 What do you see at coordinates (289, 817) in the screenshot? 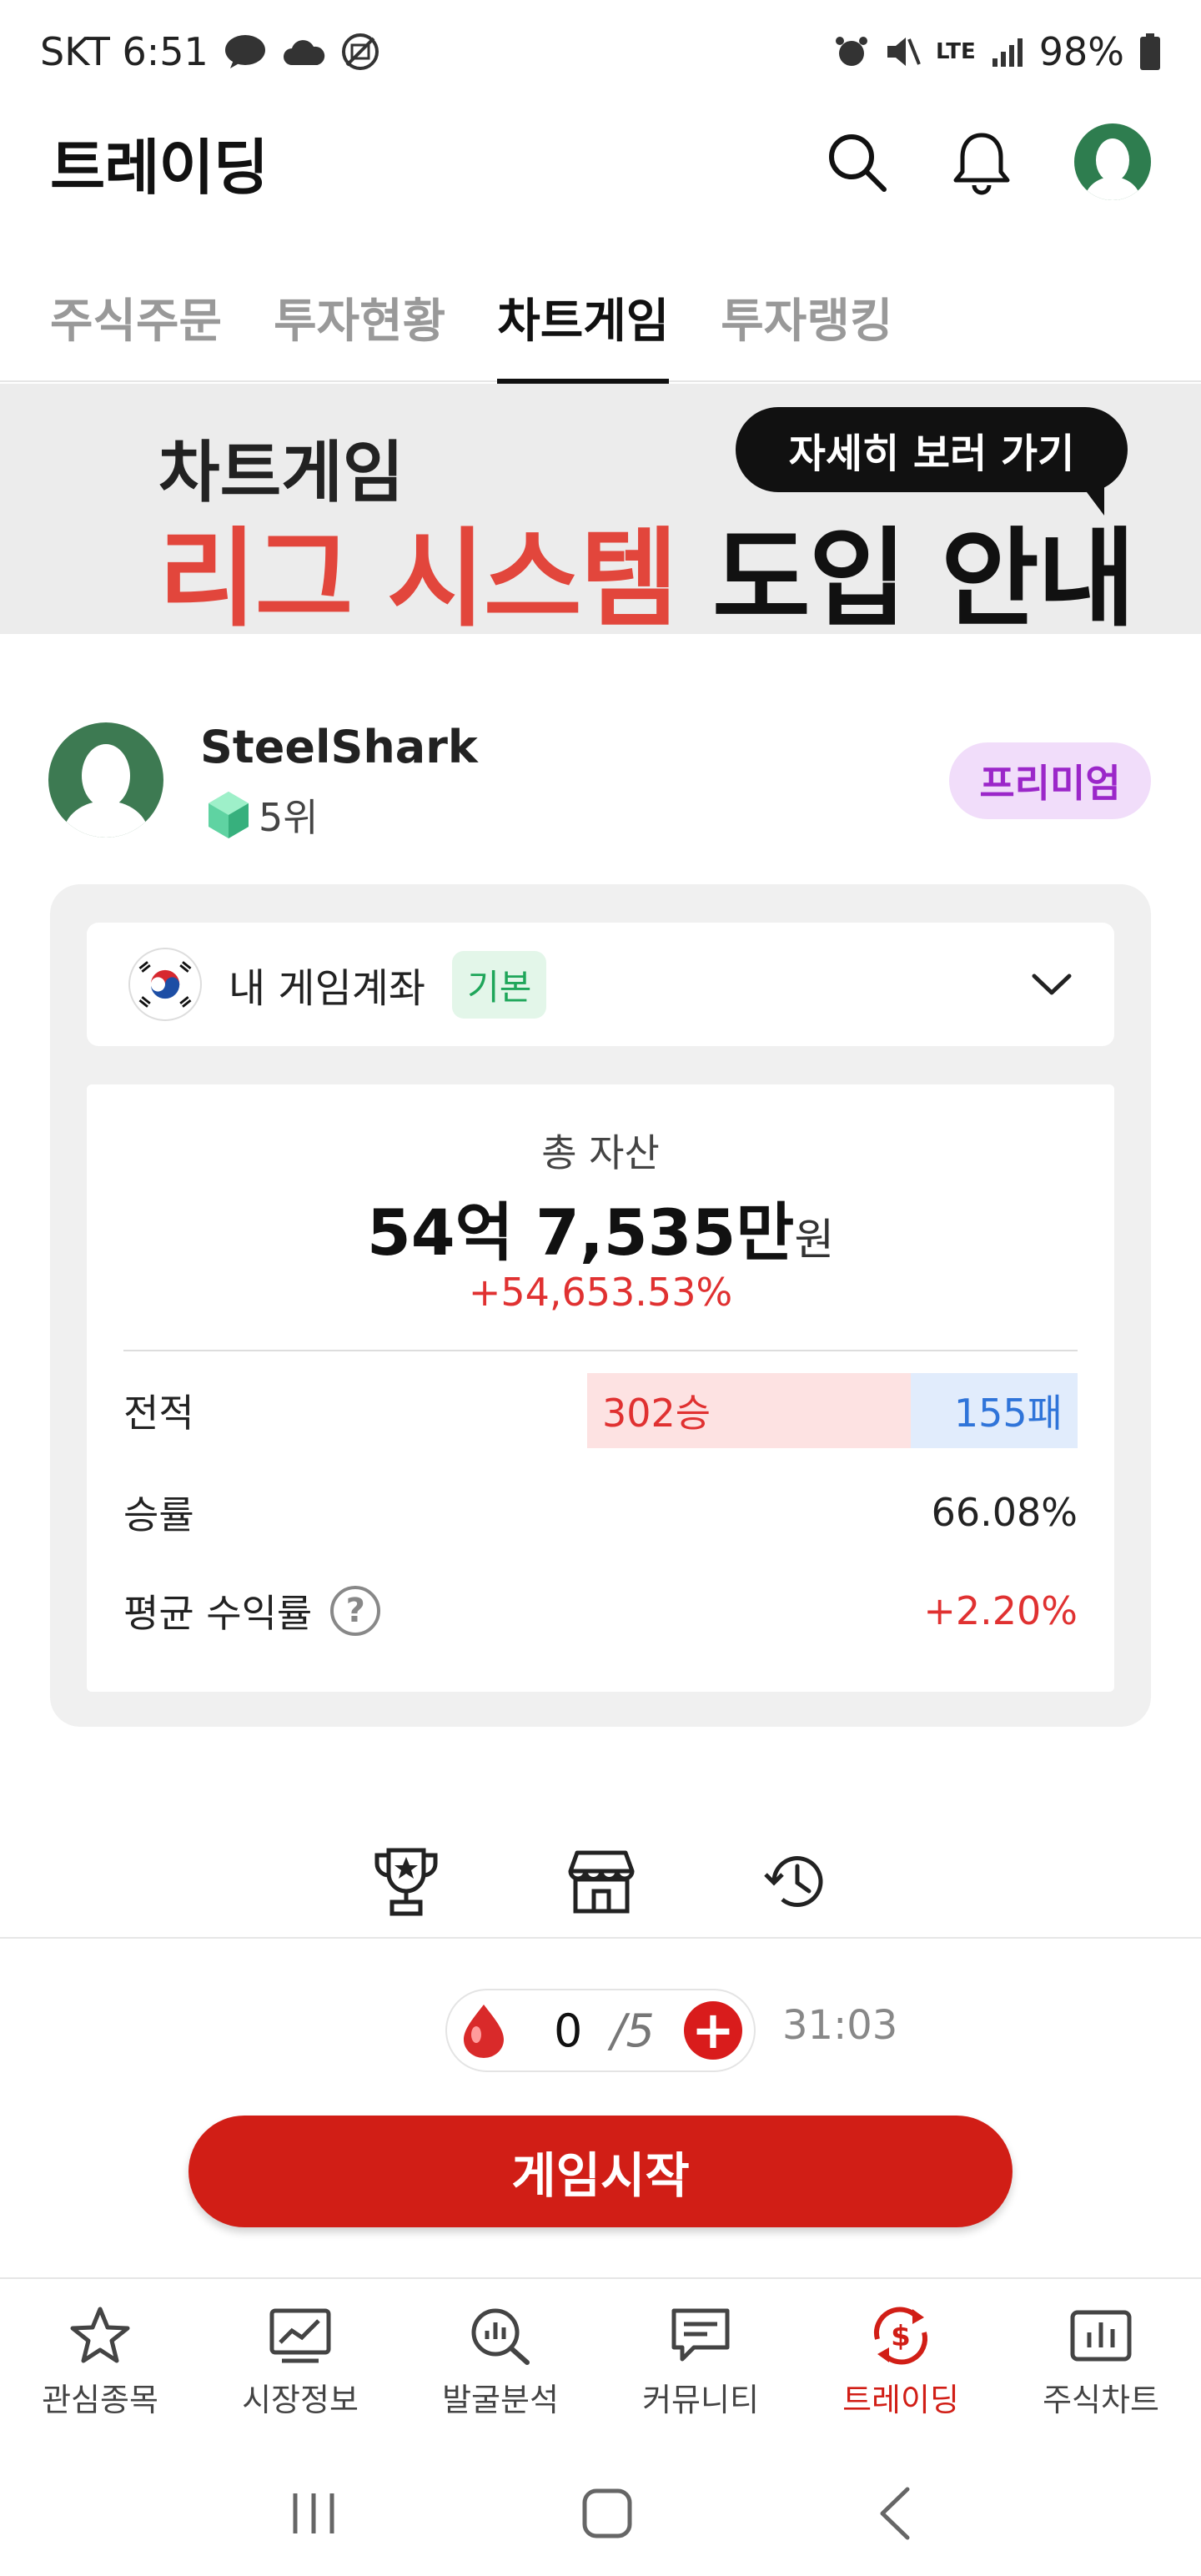
I see `rank-label: 5위` at bounding box center [289, 817].